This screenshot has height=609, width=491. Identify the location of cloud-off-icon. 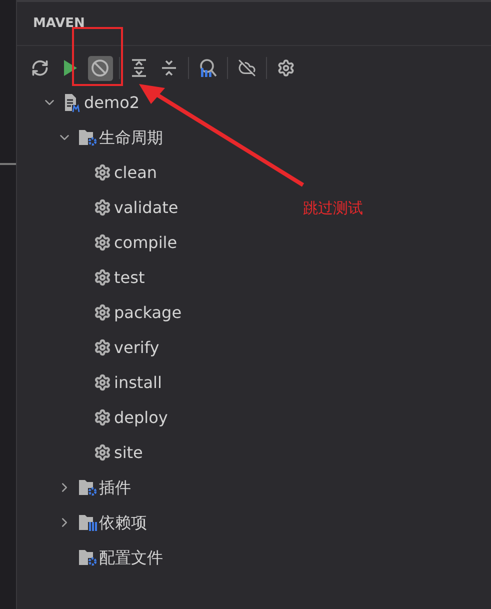
(247, 68).